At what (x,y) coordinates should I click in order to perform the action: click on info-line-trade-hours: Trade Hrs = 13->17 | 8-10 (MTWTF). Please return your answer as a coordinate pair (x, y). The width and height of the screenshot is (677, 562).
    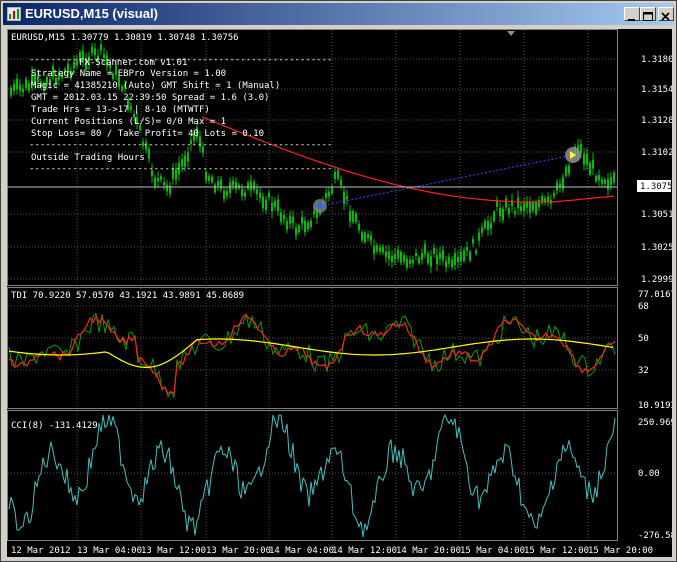
    Looking at the image, I should click on (120, 110).